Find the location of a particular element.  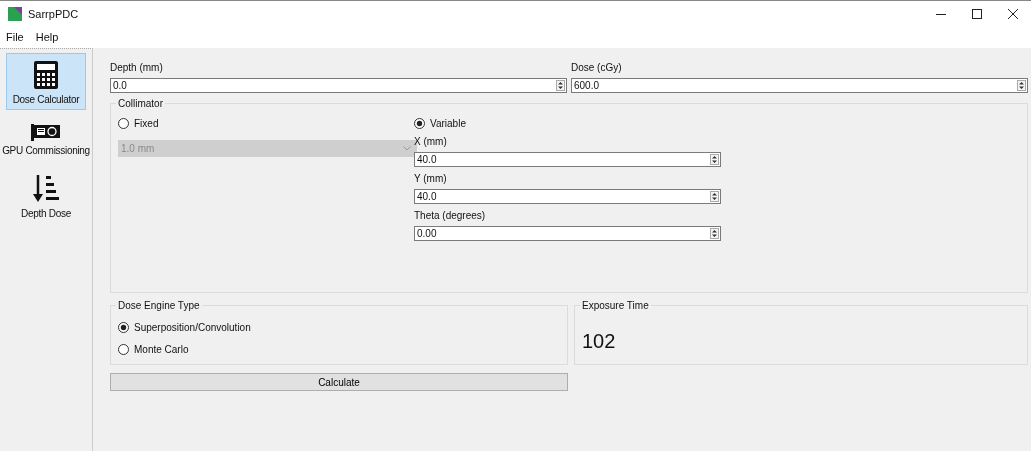

exposure-value: 102 is located at coordinates (599, 341).